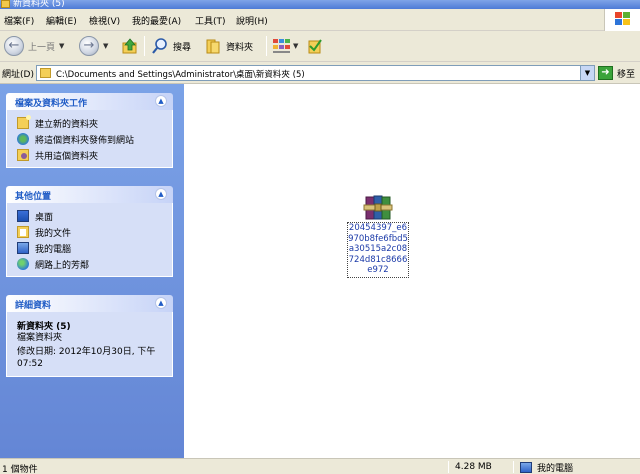 The width and height of the screenshot is (640, 474). Describe the element at coordinates (159, 46) in the screenshot. I see `search-icon` at that location.